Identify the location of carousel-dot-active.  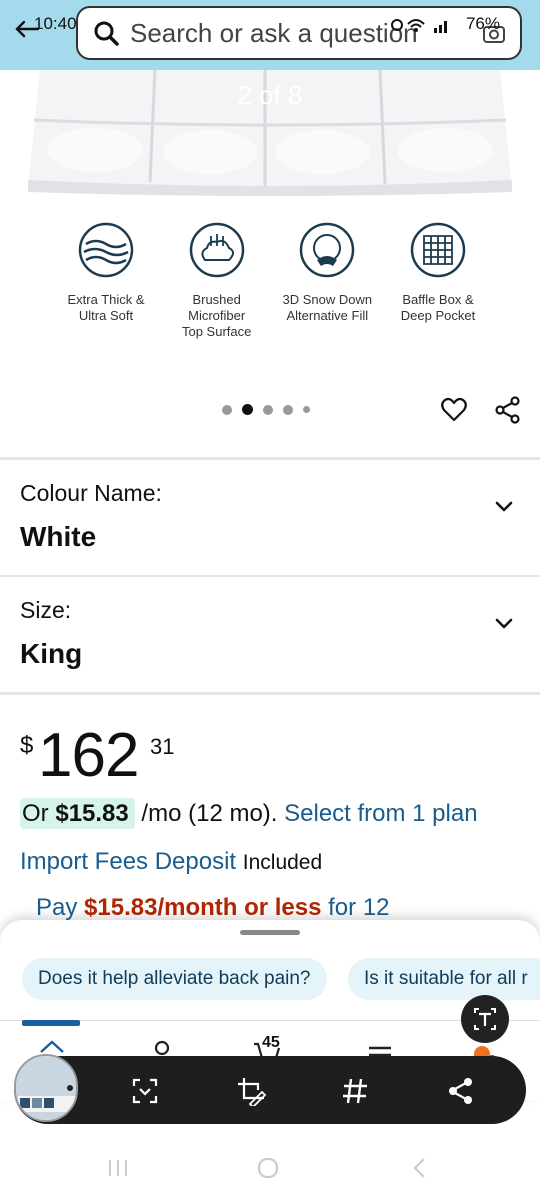
(247, 409).